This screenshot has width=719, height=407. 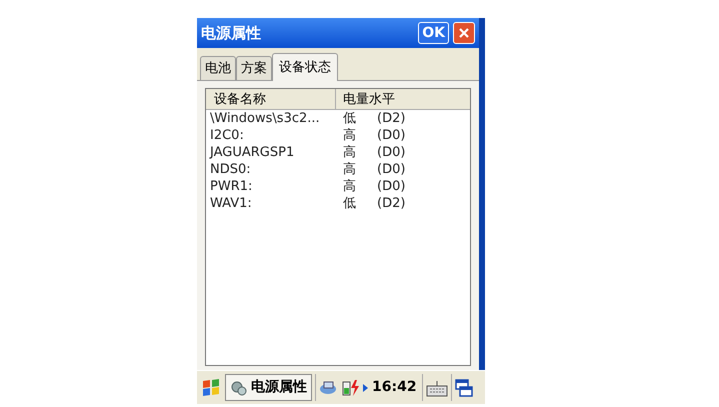 I want to click on taskbar-button: 电源属性, so click(x=268, y=387).